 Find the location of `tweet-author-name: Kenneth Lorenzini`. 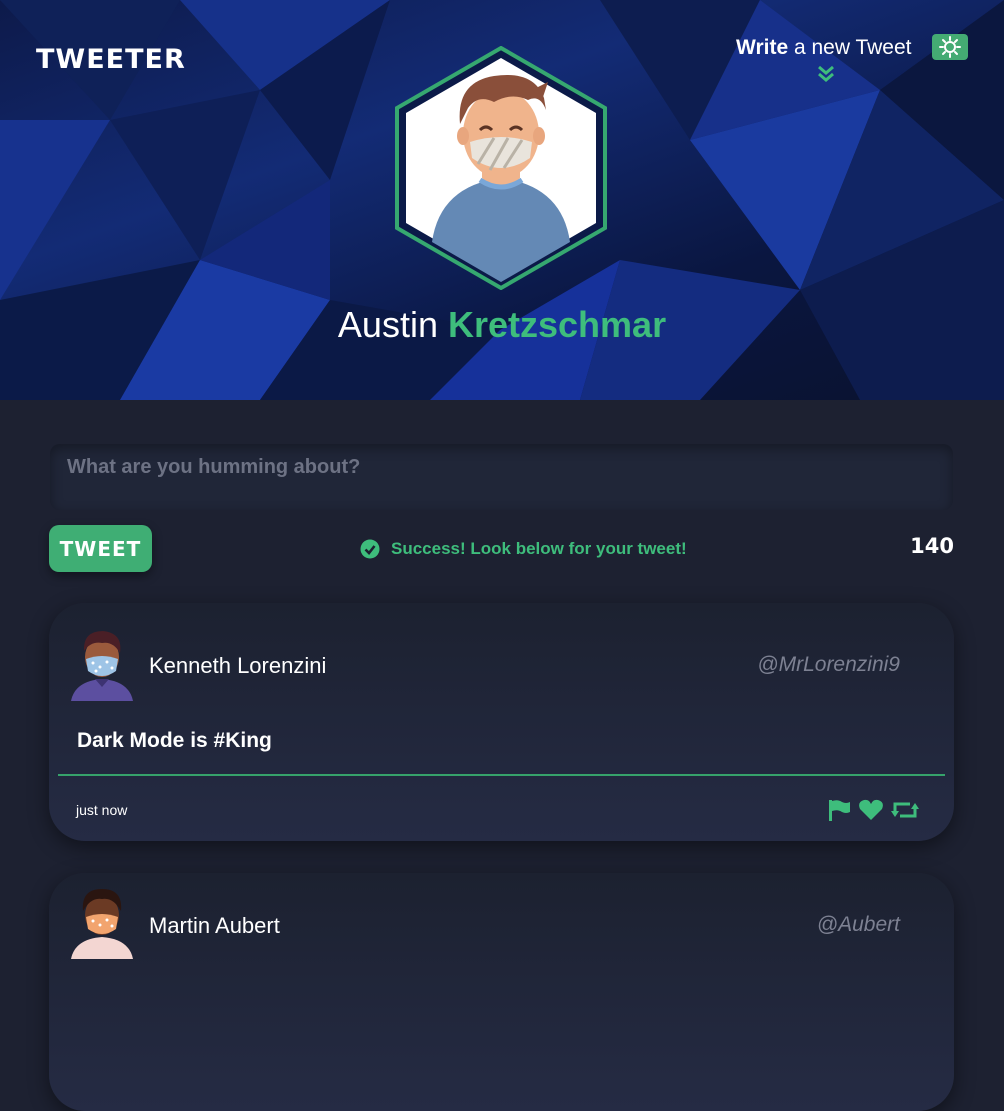

tweet-author-name: Kenneth Lorenzini is located at coordinates (238, 665).